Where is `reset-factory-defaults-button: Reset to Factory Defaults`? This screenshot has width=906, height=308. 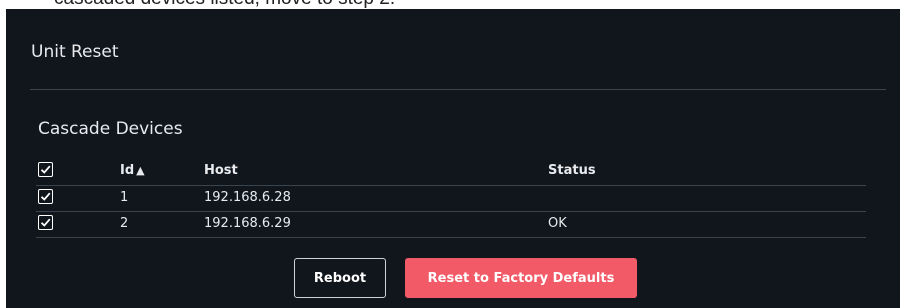
reset-factory-defaults-button: Reset to Factory Defaults is located at coordinates (521, 278).